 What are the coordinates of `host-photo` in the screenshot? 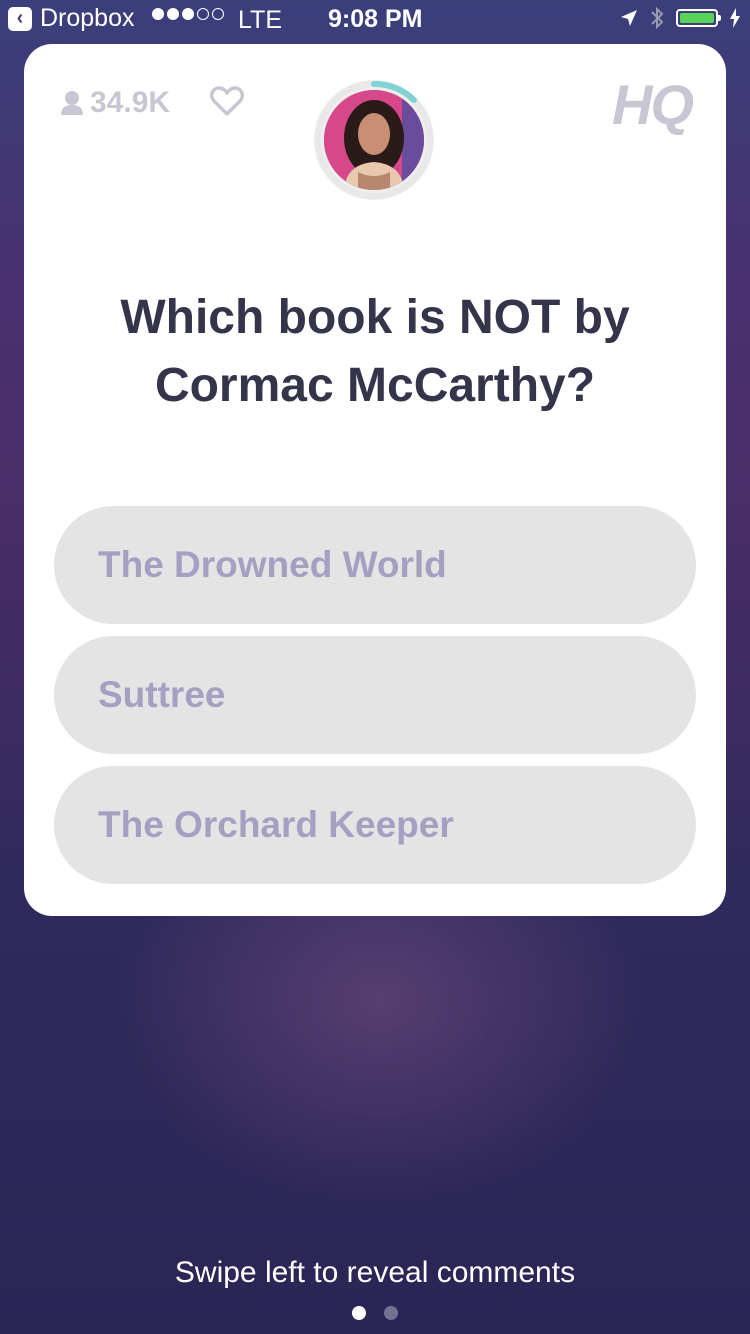 It's located at (374, 140).